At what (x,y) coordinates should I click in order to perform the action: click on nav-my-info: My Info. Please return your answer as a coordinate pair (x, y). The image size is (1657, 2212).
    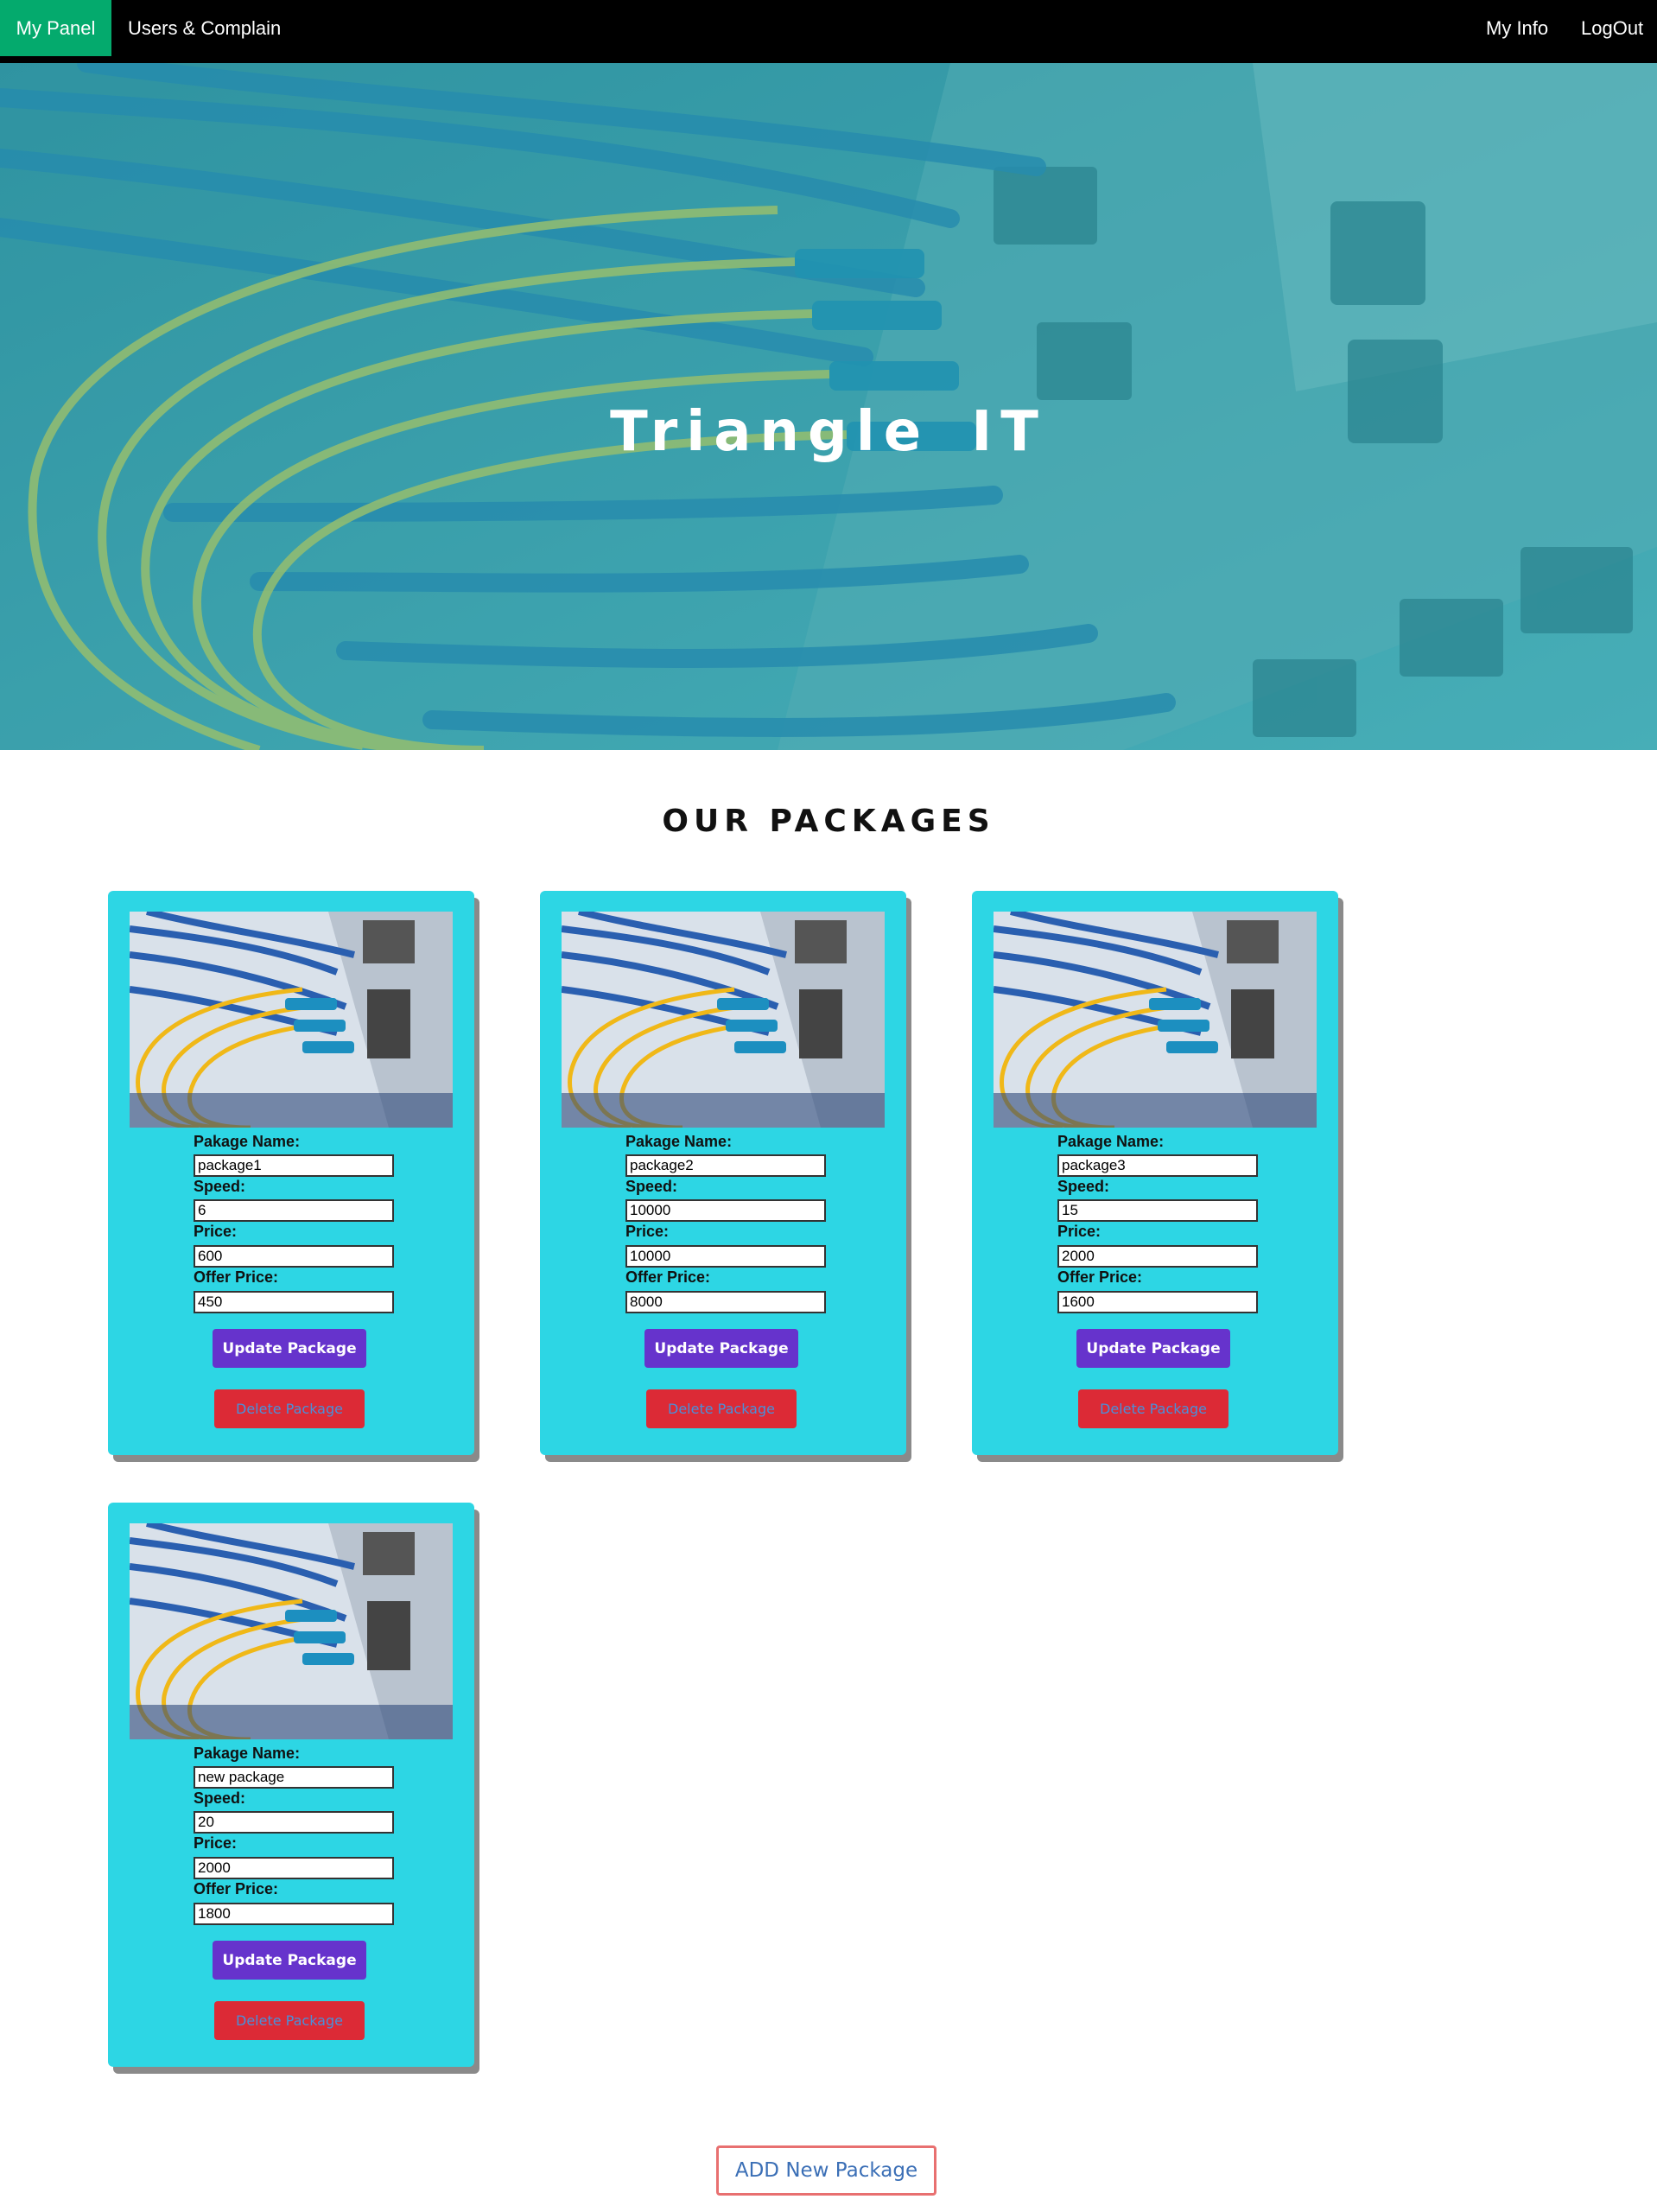
    Looking at the image, I should click on (1517, 28).